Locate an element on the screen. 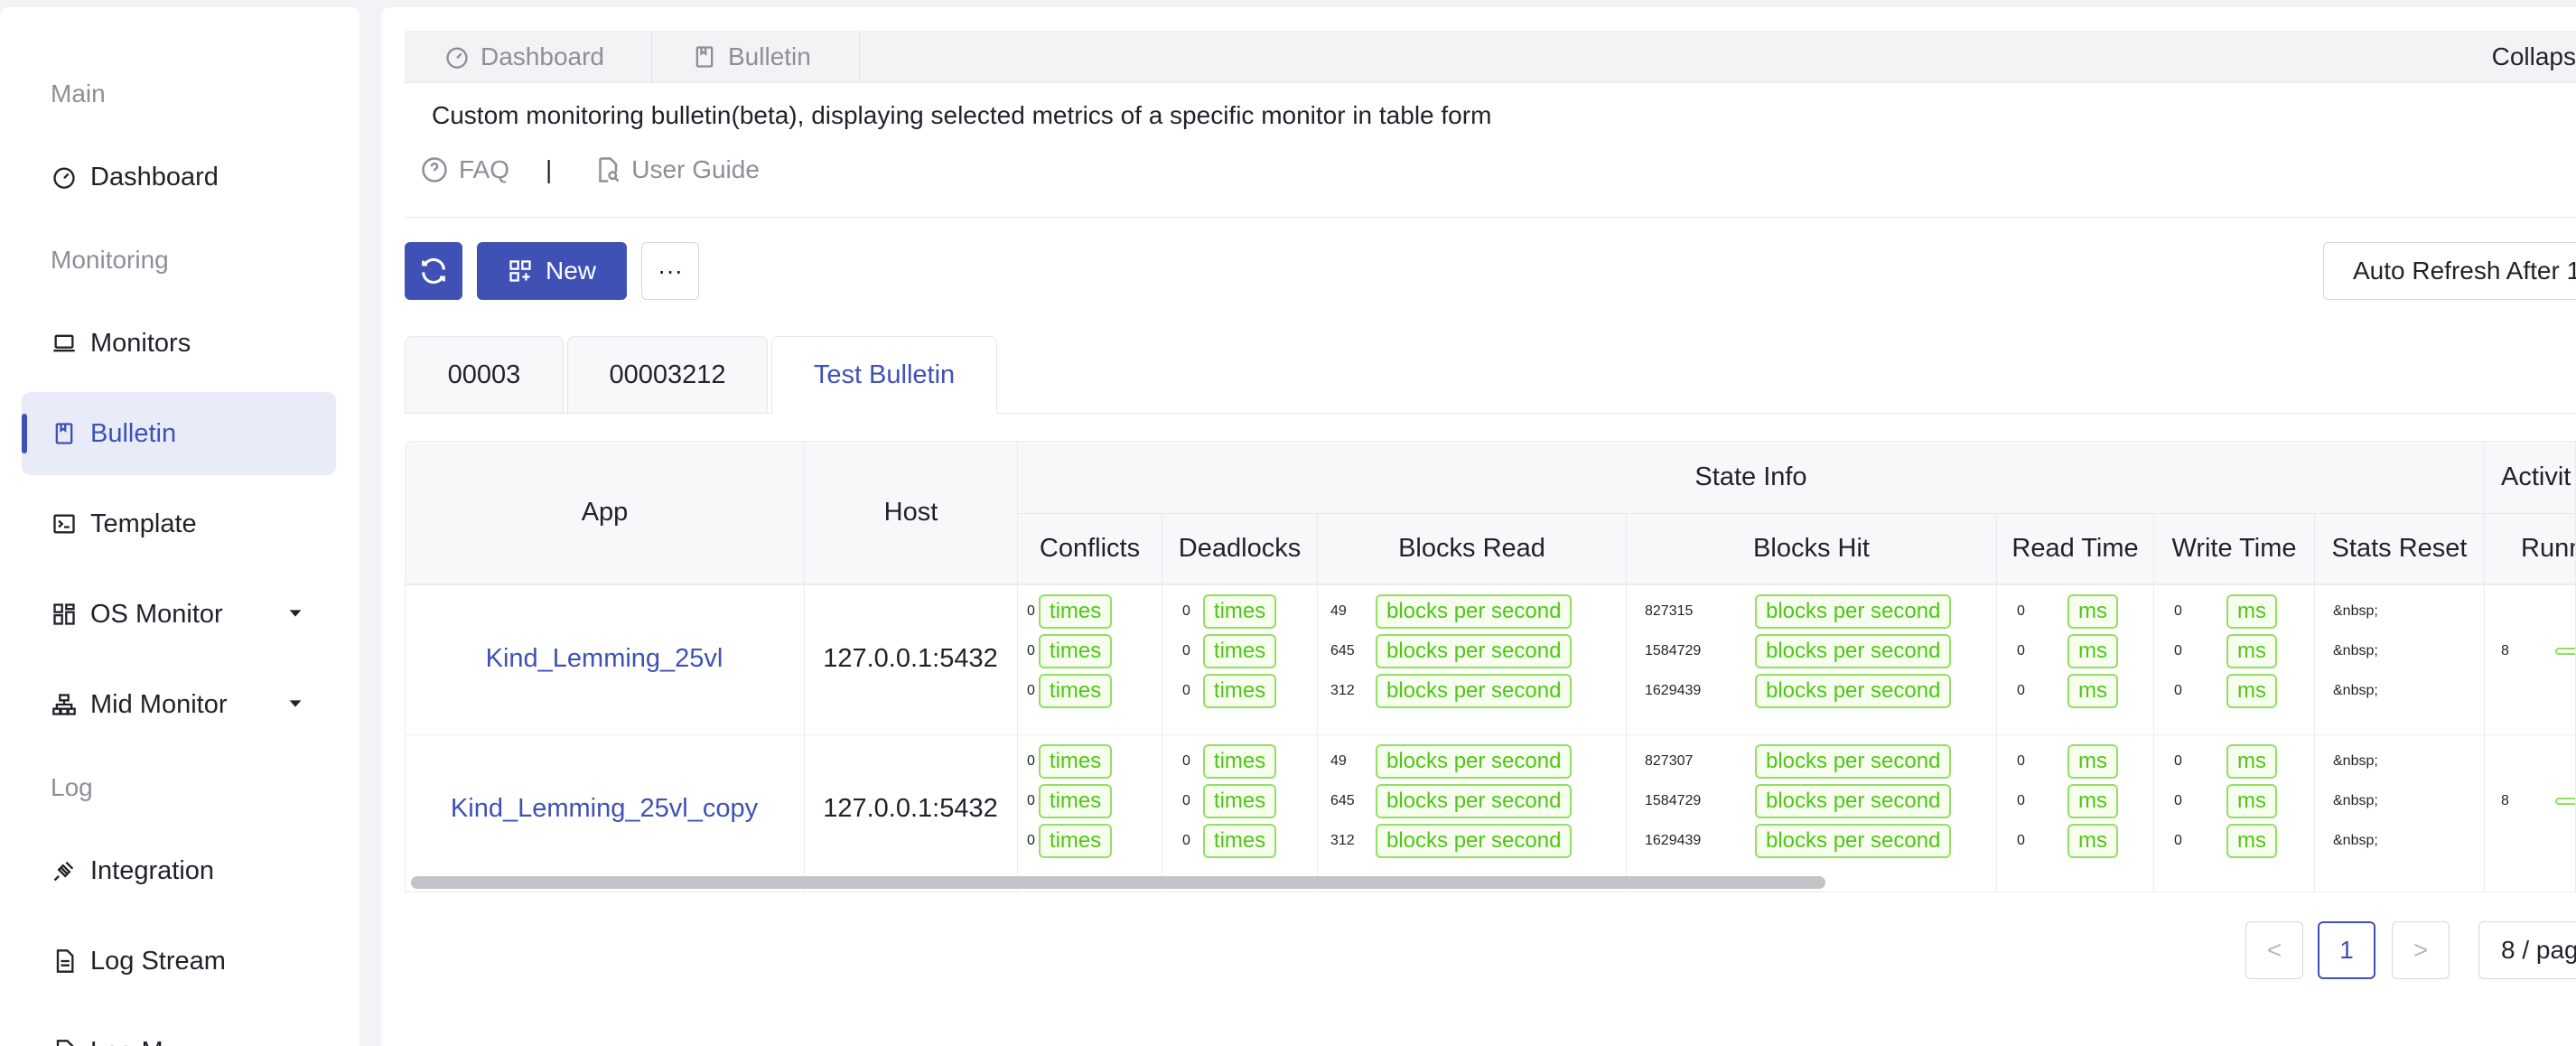  refresh-button is located at coordinates (433, 271).